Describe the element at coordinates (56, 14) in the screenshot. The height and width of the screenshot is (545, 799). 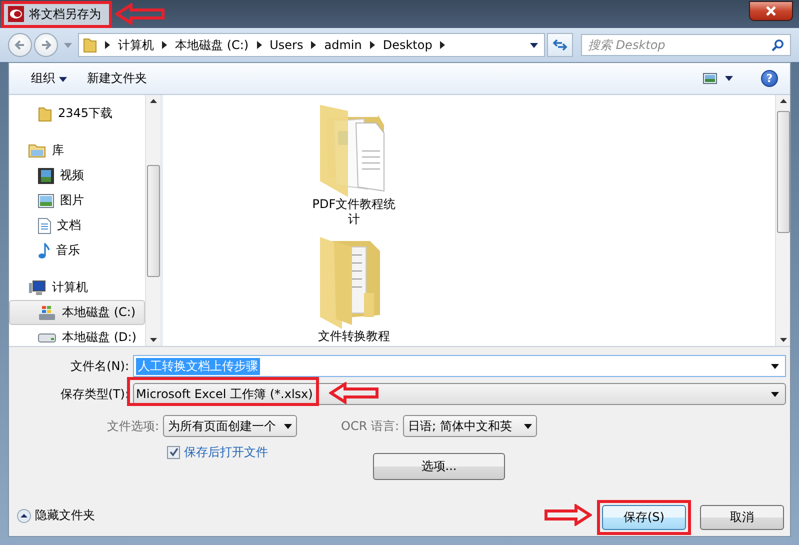
I see `window-title: 将文档另存为` at that location.